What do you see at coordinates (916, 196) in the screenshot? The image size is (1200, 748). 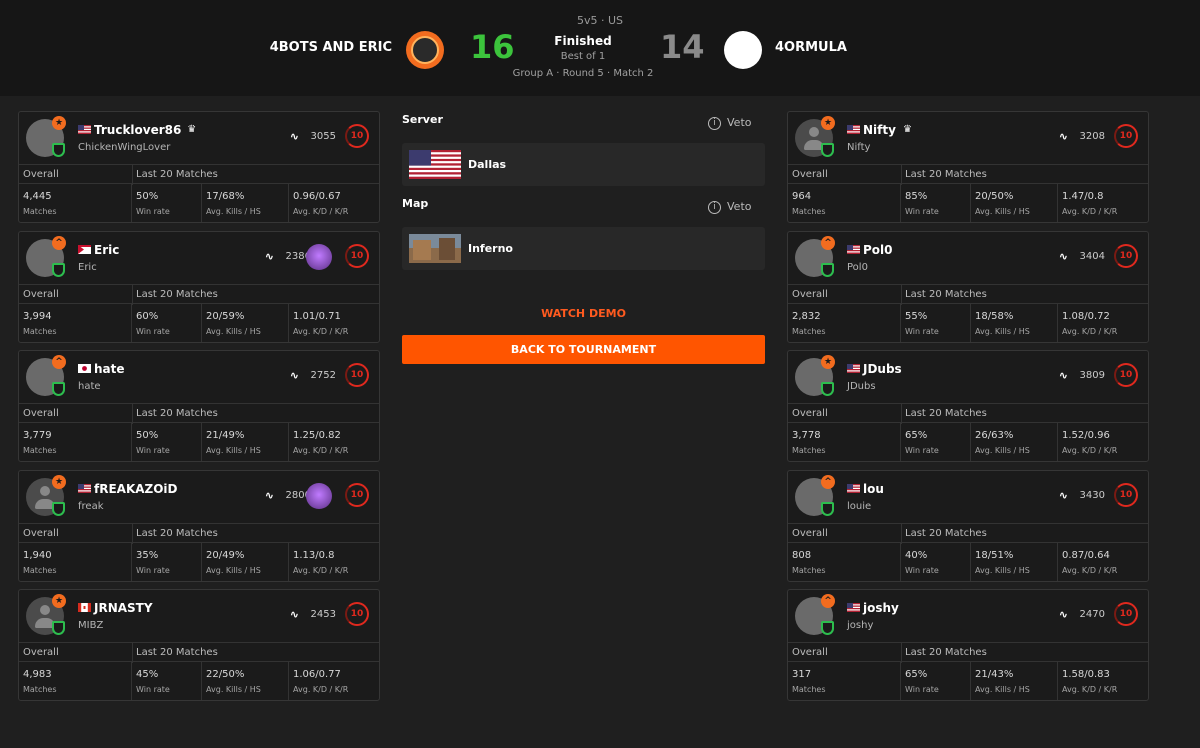 I see `stat-winrate: 85%` at bounding box center [916, 196].